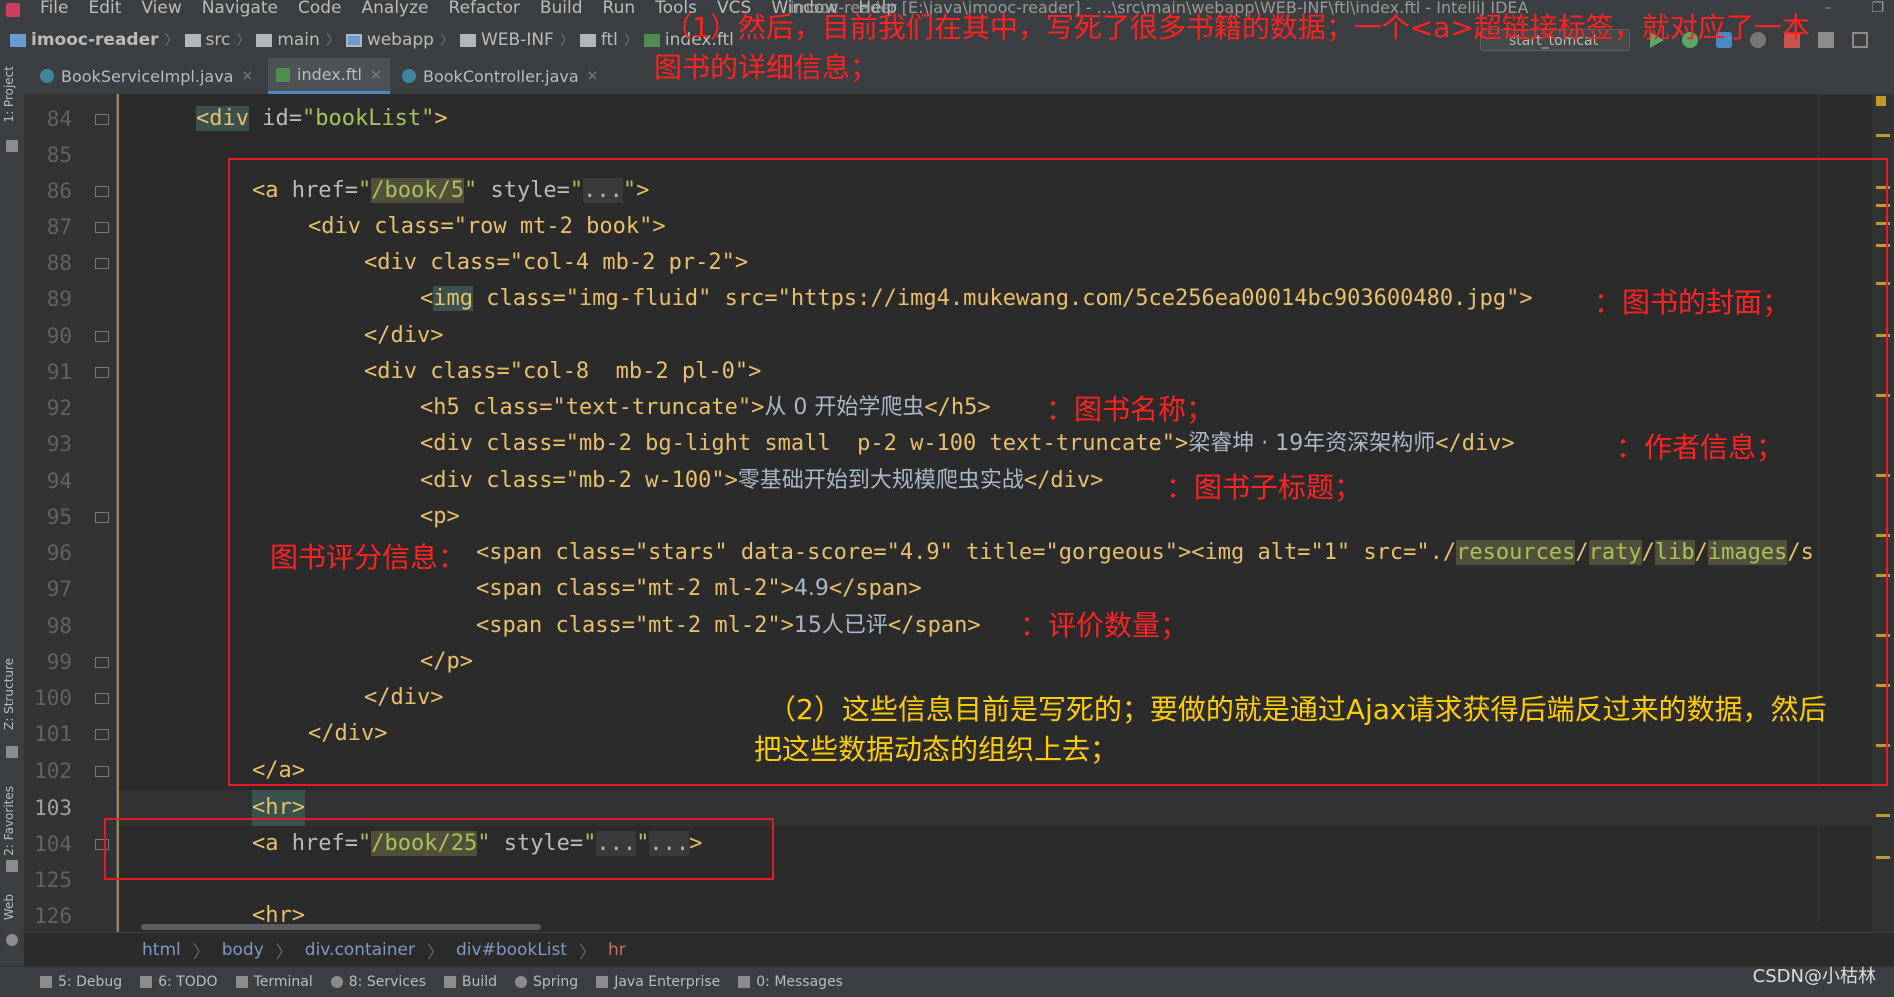  What do you see at coordinates (619, 11) in the screenshot?
I see `menu-run: Run` at bounding box center [619, 11].